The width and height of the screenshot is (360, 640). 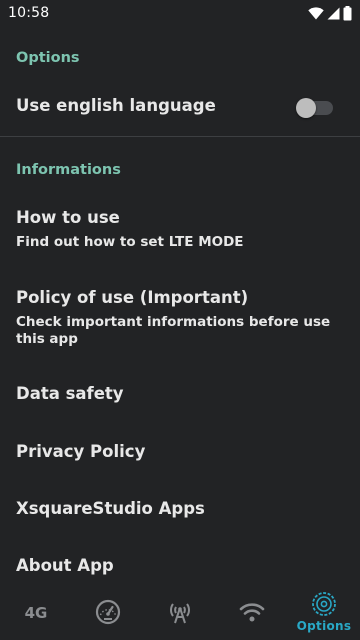 I want to click on nav-4g-label: 4G, so click(x=36, y=613).